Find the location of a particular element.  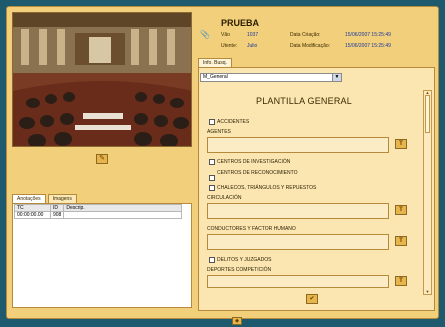

template-select-value: M_General is located at coordinates (215, 77).